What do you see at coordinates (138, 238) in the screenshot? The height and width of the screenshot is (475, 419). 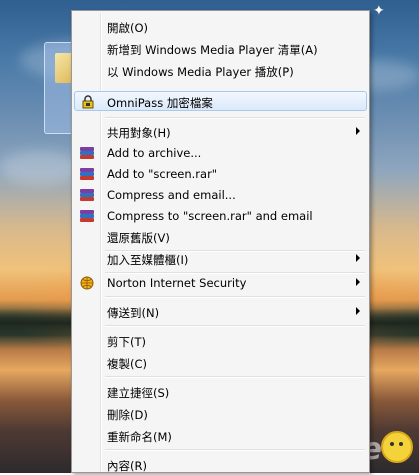 I see `menu-item-label: 還原舊版(V)` at bounding box center [138, 238].